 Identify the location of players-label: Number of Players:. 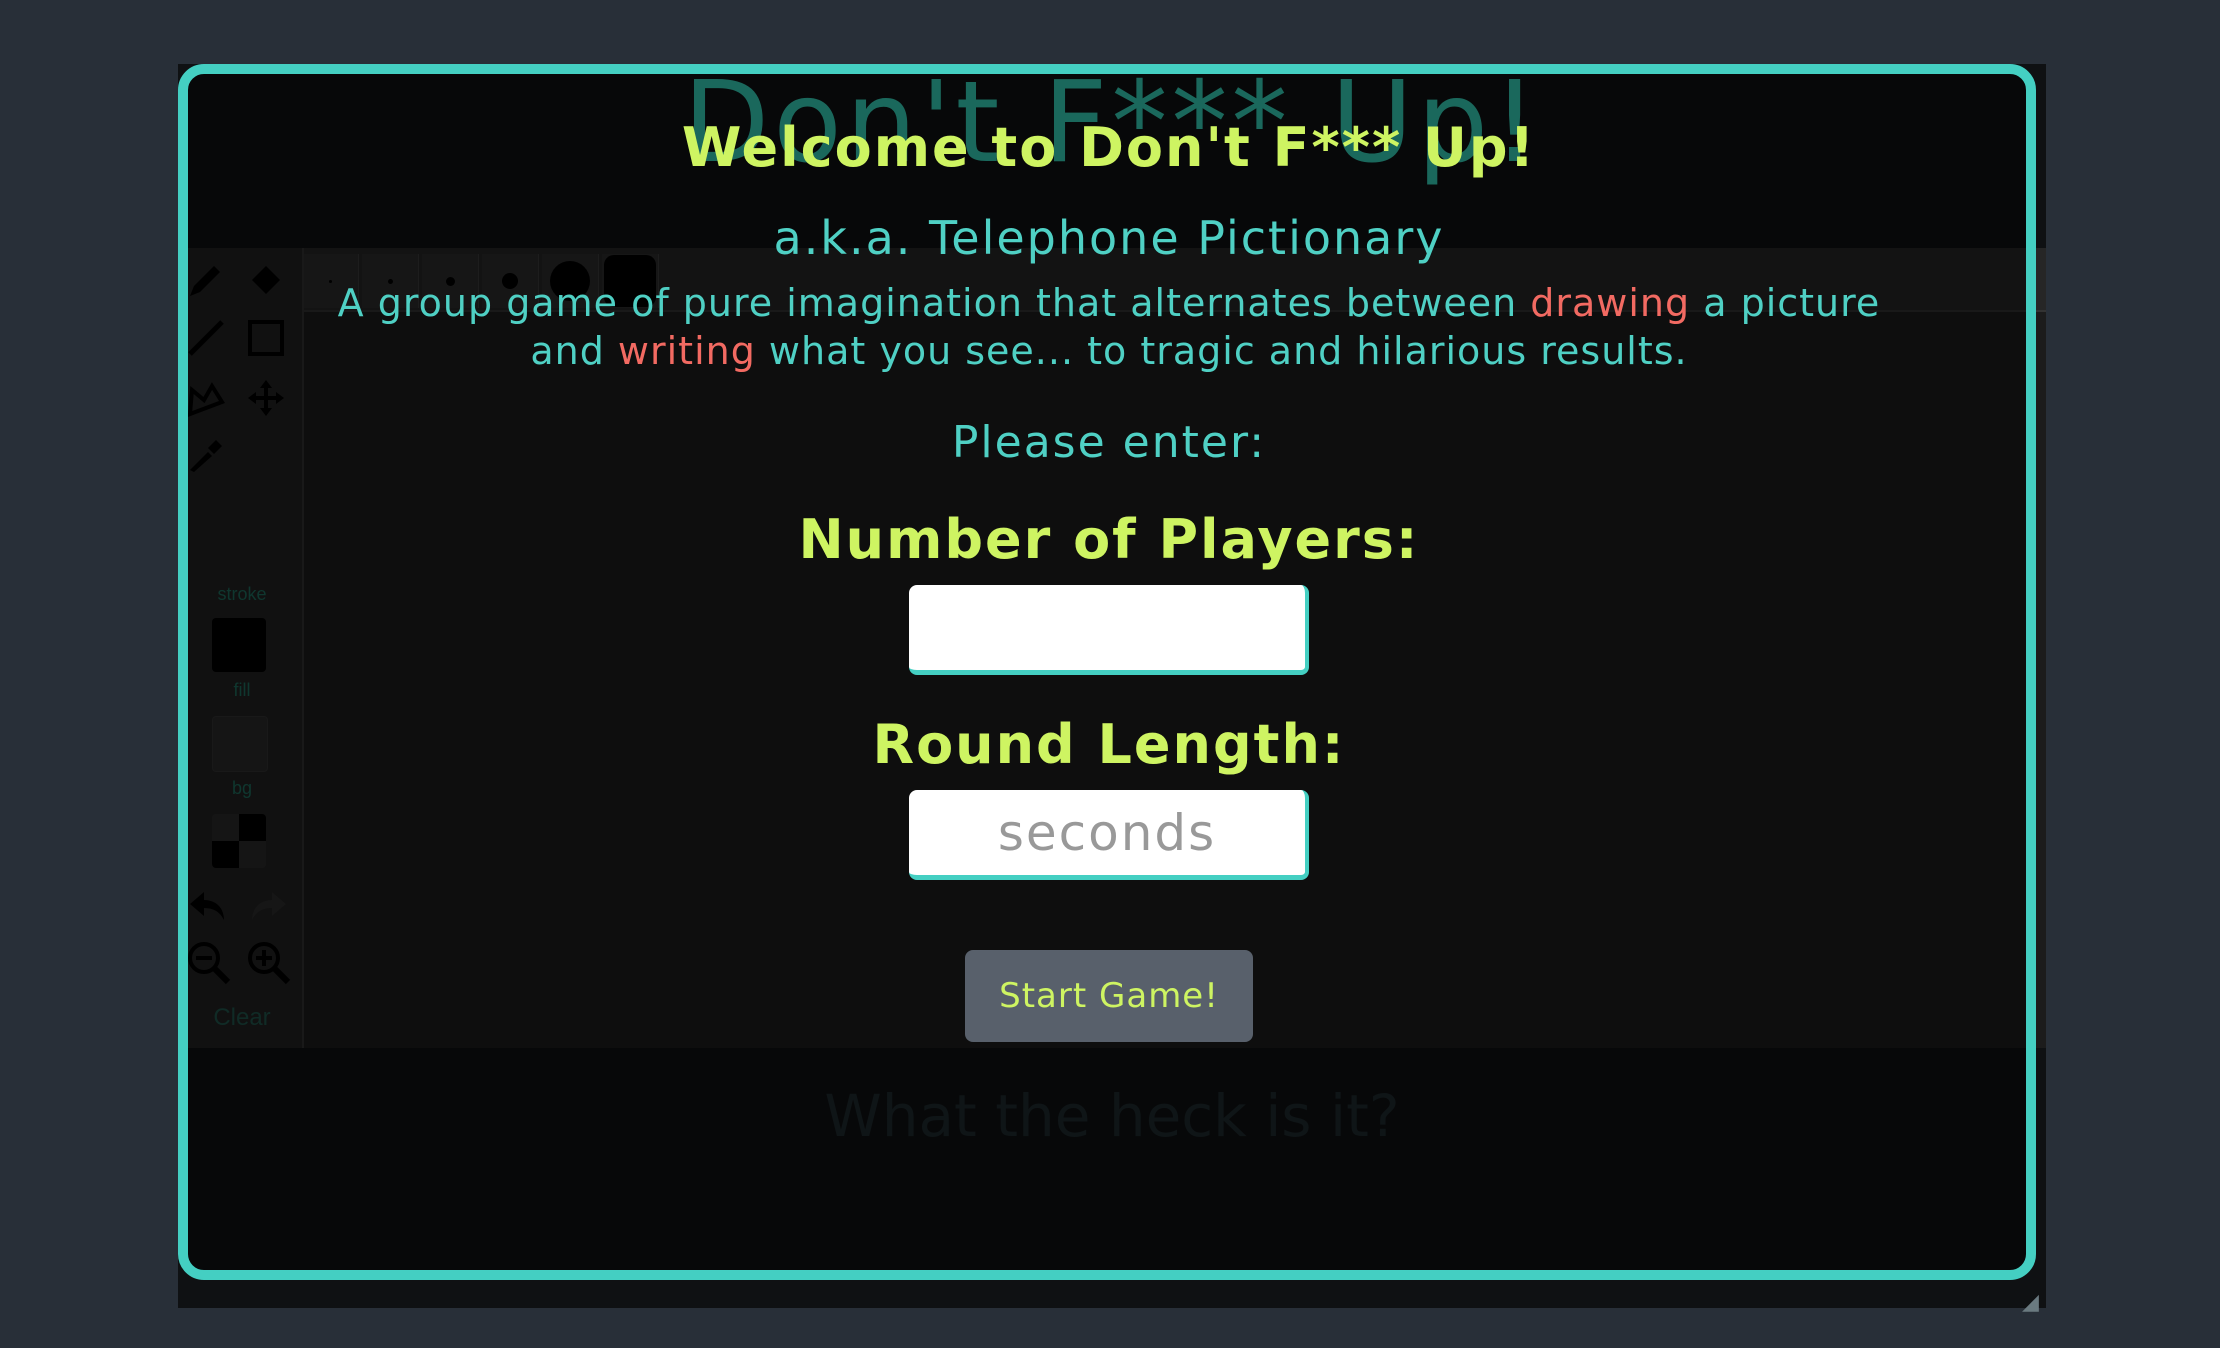
(1109, 539).